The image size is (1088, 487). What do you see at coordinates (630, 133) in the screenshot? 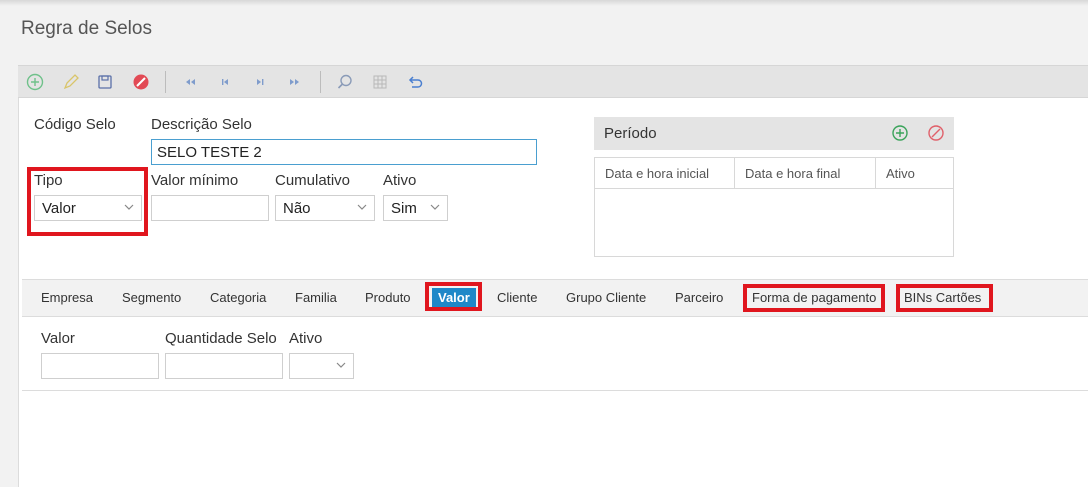
I see `periodo-title: Período` at bounding box center [630, 133].